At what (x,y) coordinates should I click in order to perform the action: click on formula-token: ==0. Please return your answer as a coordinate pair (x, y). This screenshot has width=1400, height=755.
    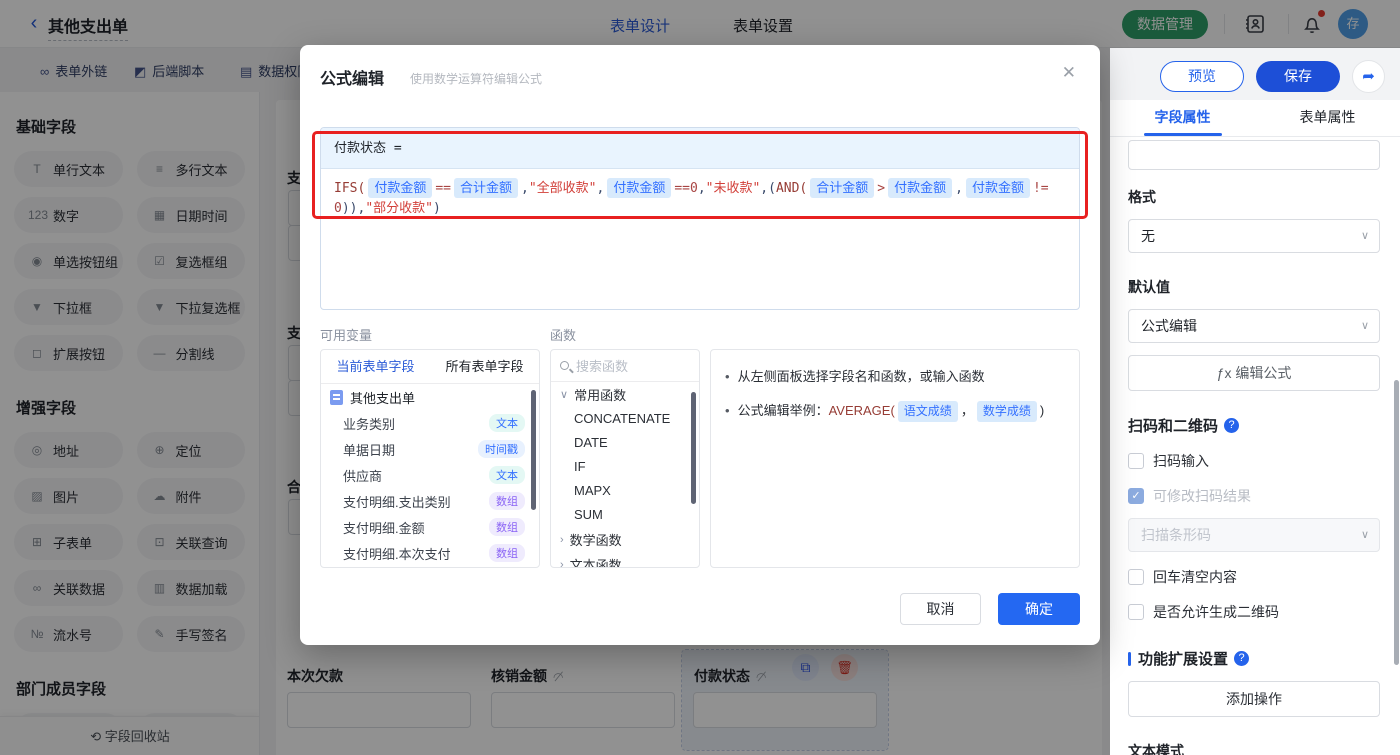
    Looking at the image, I should click on (686, 188).